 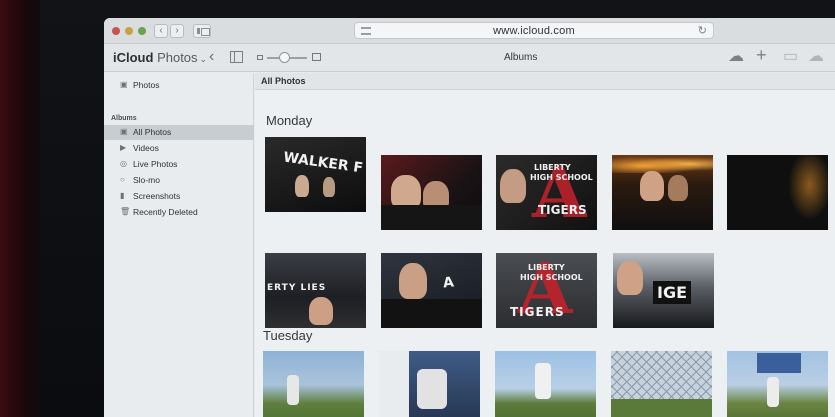 What do you see at coordinates (146, 180) in the screenshot?
I see `sidebar-item-label: Slo-mo` at bounding box center [146, 180].